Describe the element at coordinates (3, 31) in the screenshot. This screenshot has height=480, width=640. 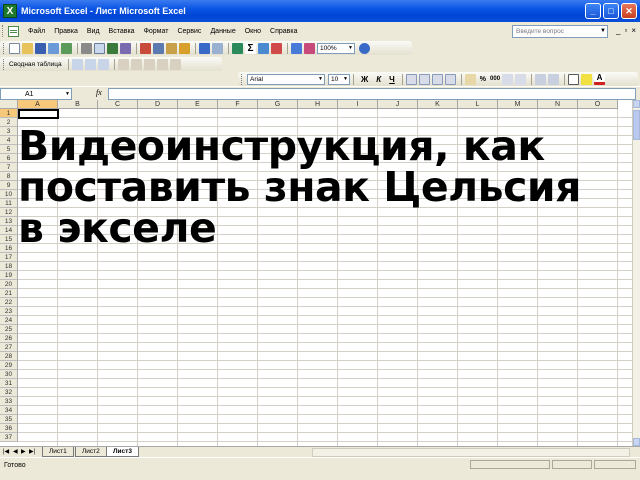
I see `menu-grip` at that location.